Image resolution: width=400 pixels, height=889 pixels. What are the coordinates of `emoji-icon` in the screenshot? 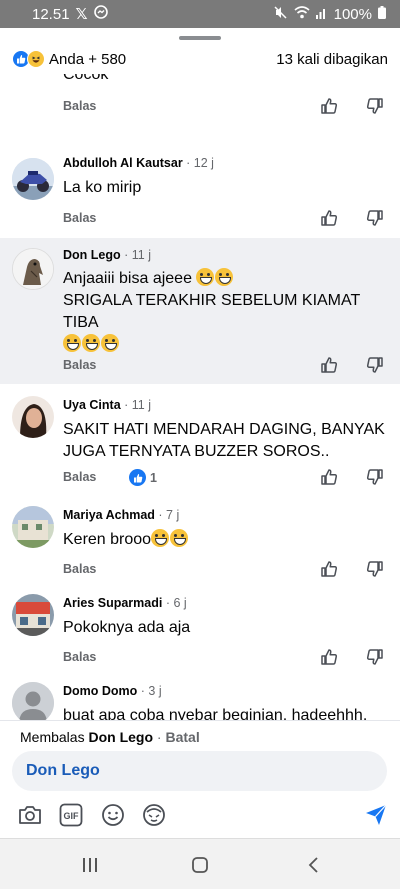 It's located at (113, 815).